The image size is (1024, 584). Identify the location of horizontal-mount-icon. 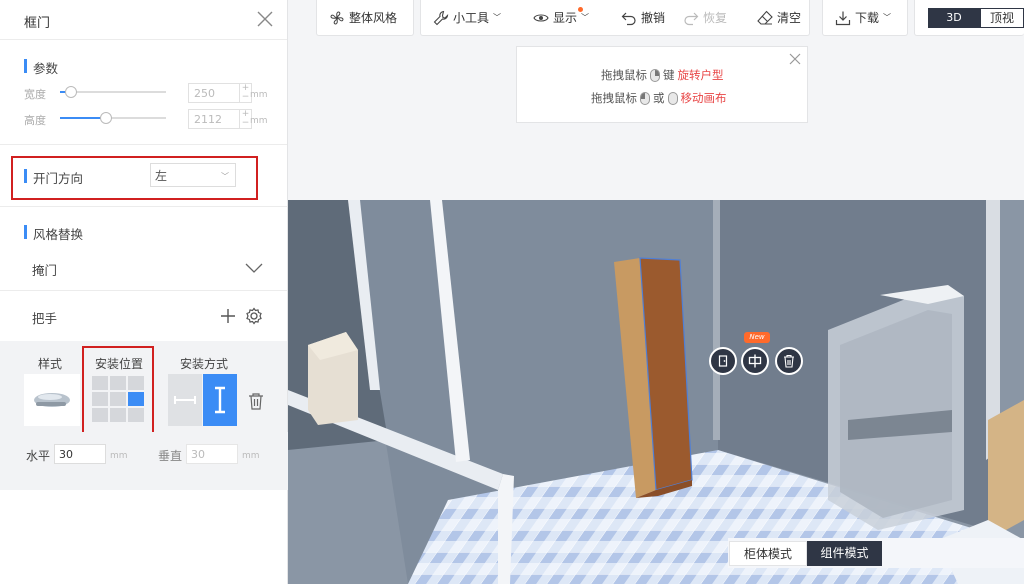
(185, 400).